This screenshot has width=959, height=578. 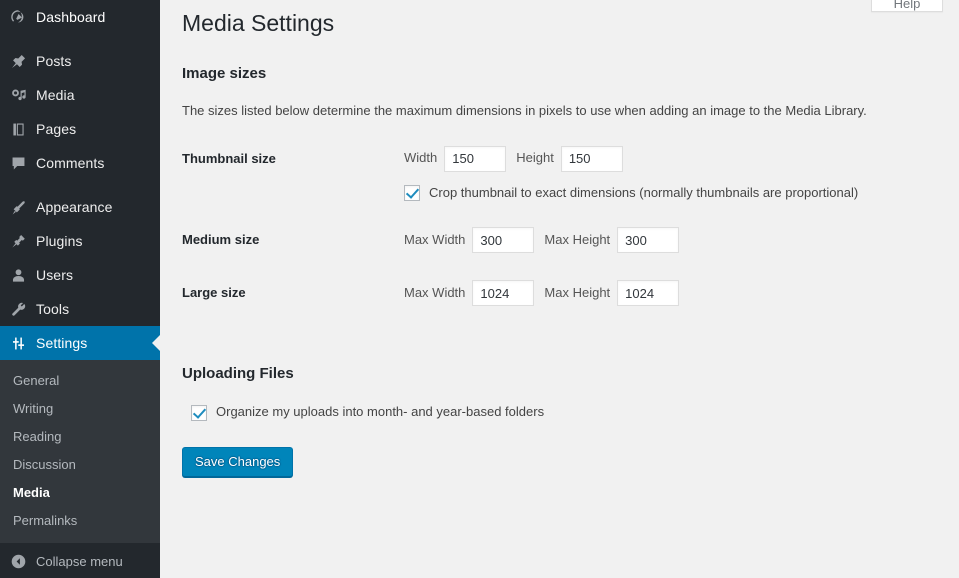 I want to click on collapse-left-arrow-icon, so click(x=18, y=561).